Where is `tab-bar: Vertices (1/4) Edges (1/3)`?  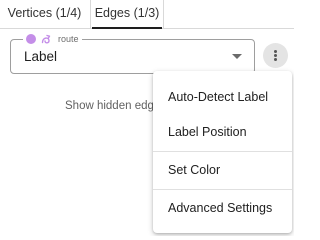 tab-bar: Vertices (1/4) Edges (1/3) is located at coordinates (147, 14).